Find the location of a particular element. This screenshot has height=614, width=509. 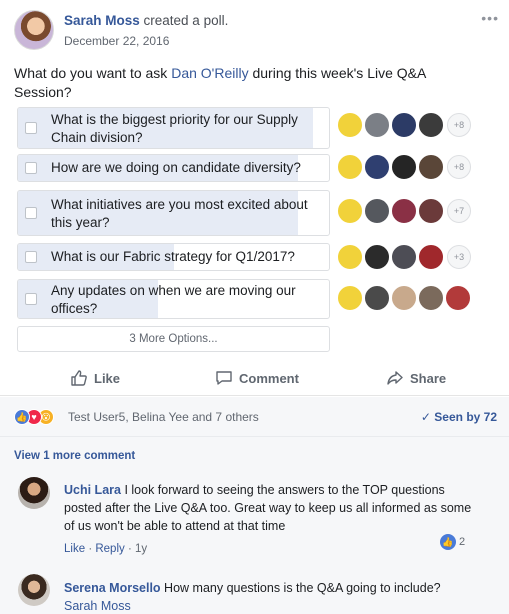

poll-option-text: What is our Fabric strategy for Q1/2017? is located at coordinates (173, 256).